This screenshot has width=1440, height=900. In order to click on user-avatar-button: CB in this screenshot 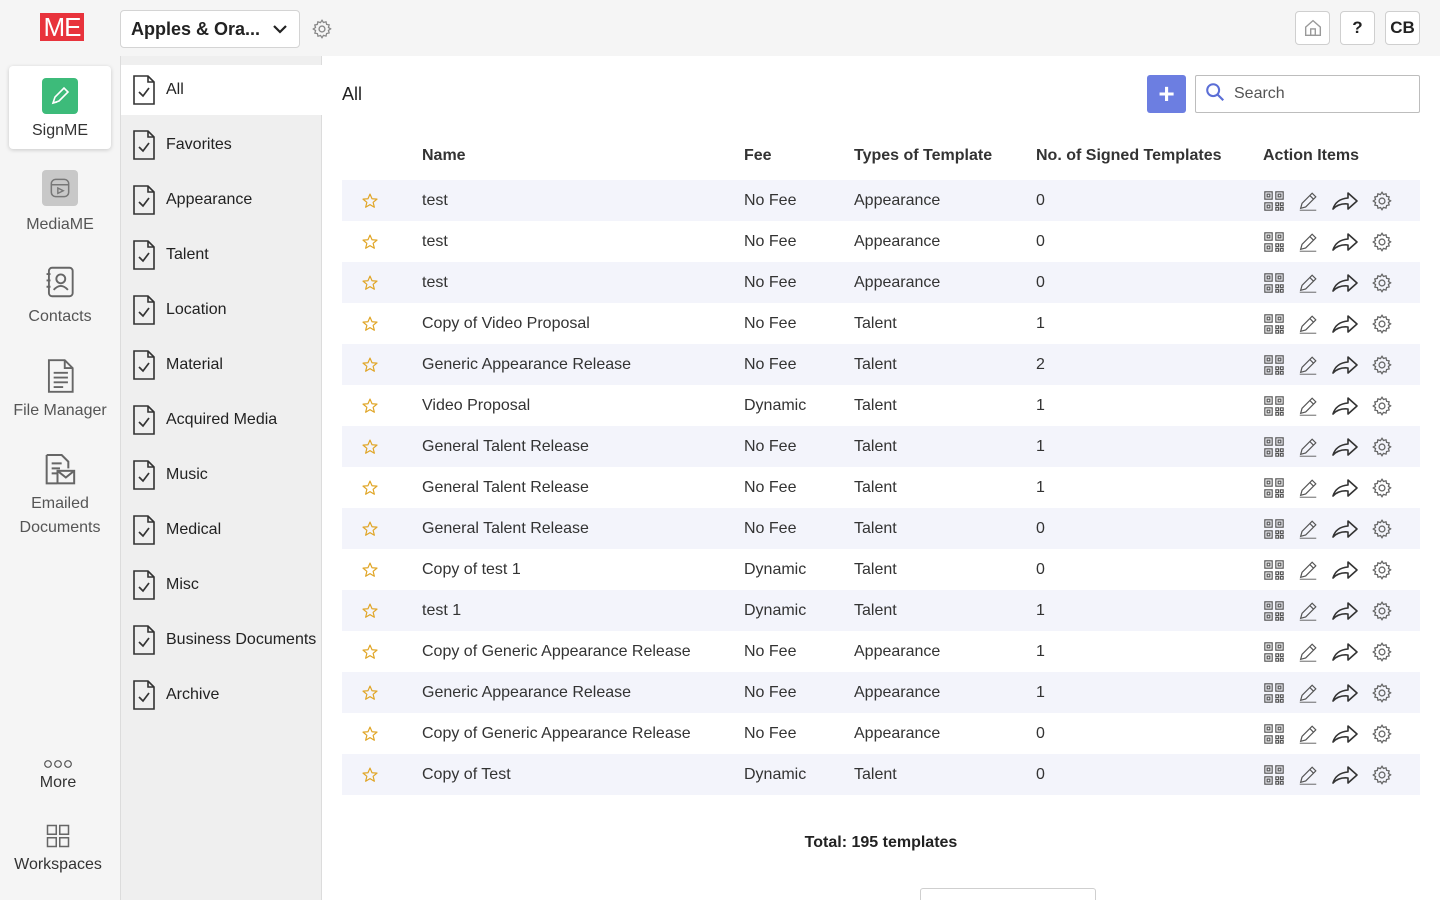, I will do `click(1402, 28)`.